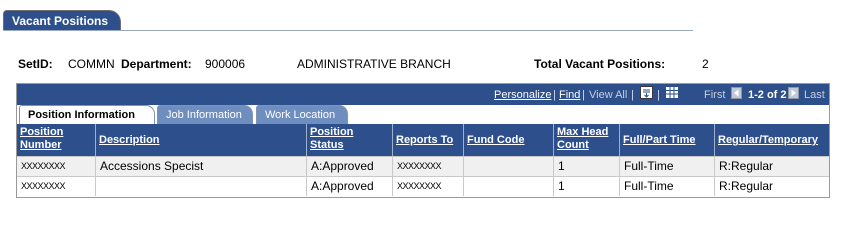 The width and height of the screenshot is (847, 240). I want to click on setid-label: SetID:, so click(35, 64).